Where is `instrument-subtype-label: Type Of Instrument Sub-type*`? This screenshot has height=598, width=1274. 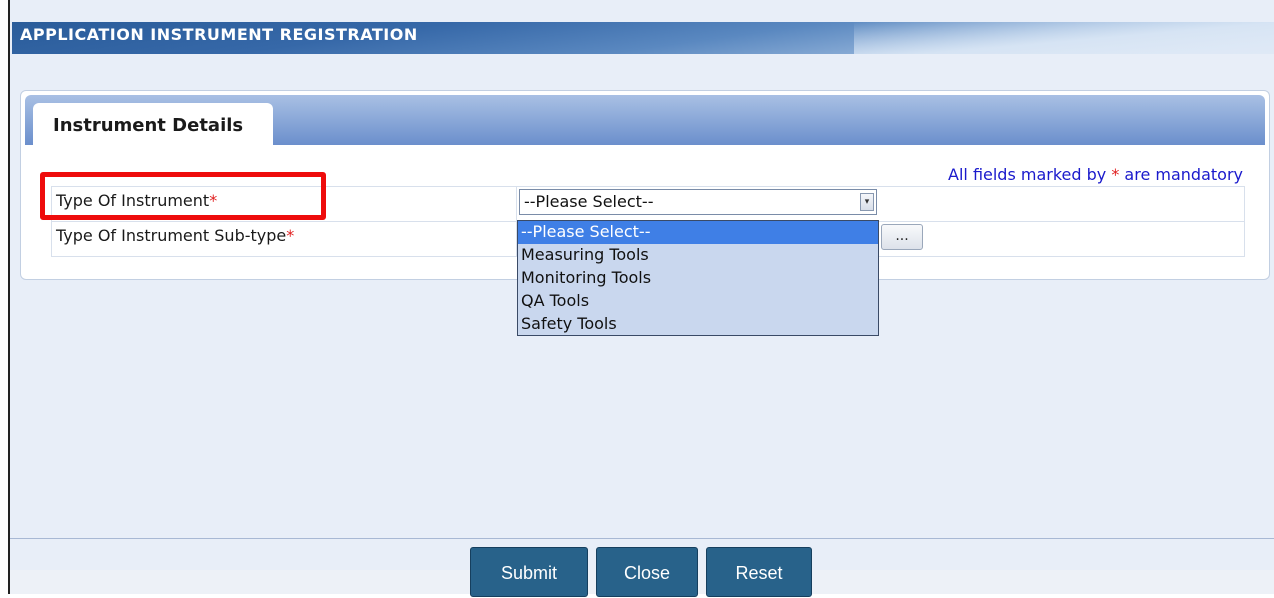
instrument-subtype-label: Type Of Instrument Sub-type* is located at coordinates (175, 235).